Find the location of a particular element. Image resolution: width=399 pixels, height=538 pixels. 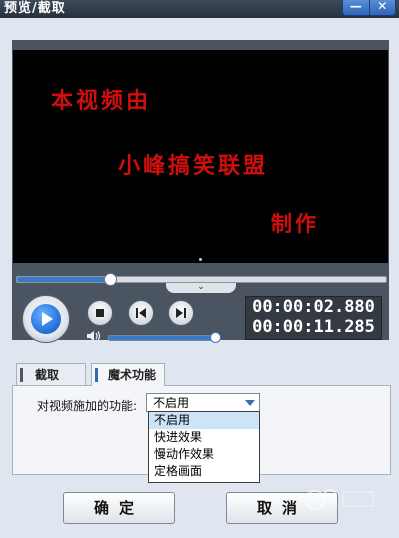

watermark-logo is located at coordinates (339, 499).